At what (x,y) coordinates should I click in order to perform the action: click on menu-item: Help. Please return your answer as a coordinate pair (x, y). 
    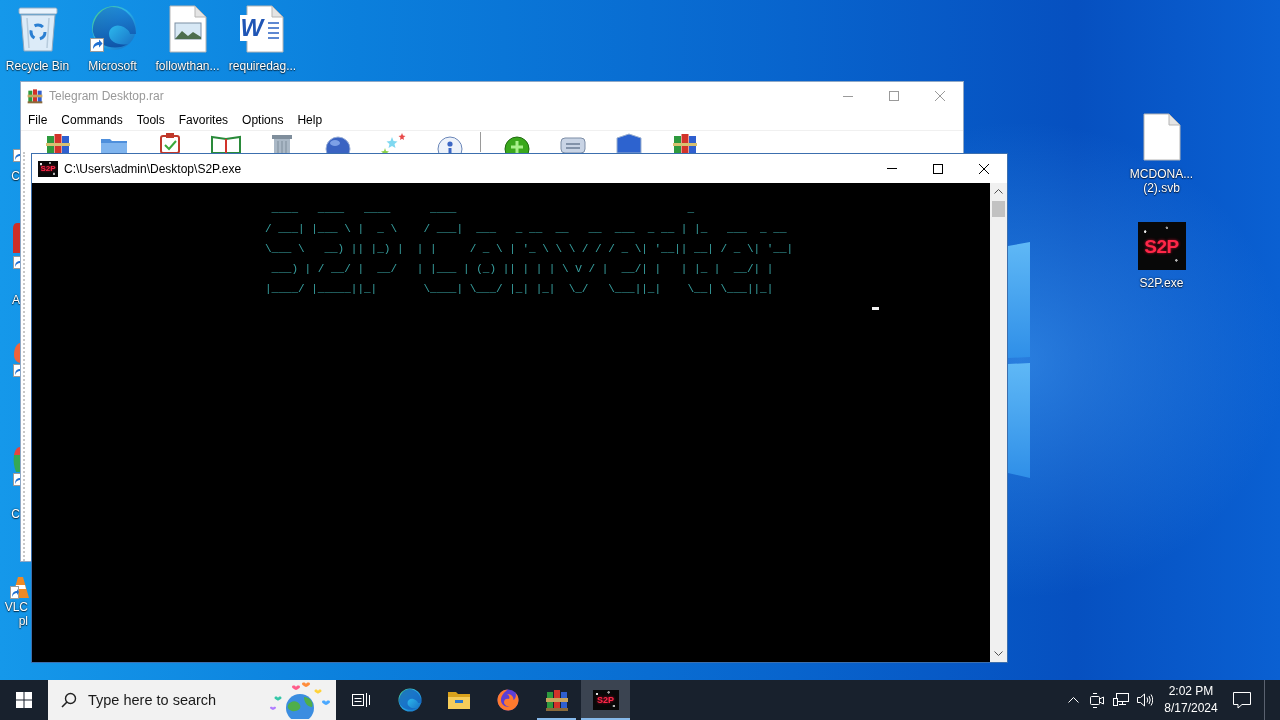
    Looking at the image, I should click on (310, 120).